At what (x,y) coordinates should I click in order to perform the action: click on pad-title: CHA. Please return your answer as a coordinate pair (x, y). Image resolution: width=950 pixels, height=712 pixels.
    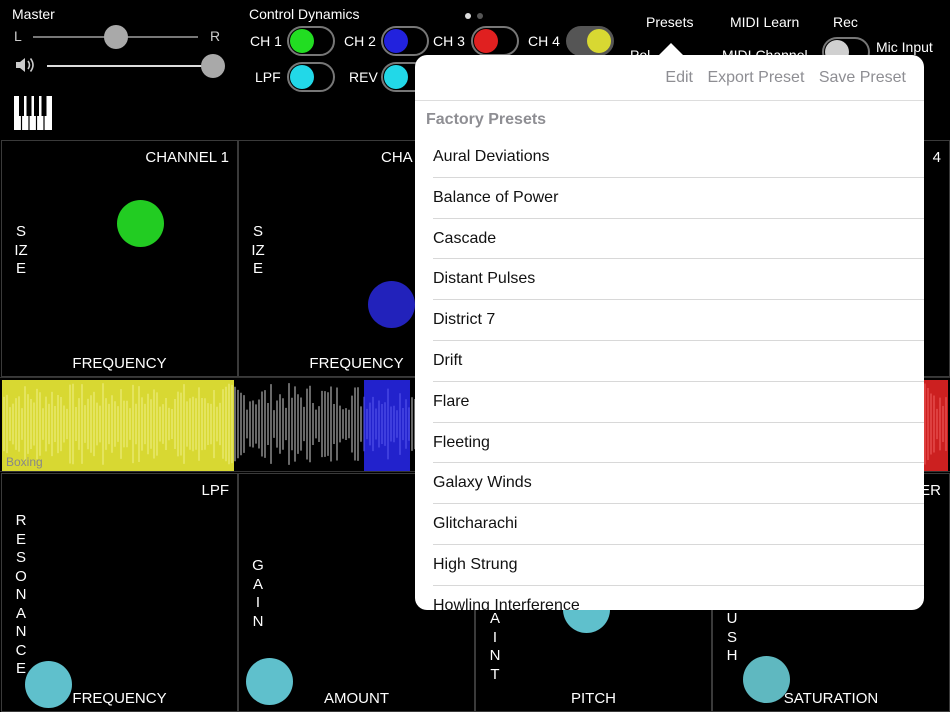
    Looking at the image, I should click on (397, 157).